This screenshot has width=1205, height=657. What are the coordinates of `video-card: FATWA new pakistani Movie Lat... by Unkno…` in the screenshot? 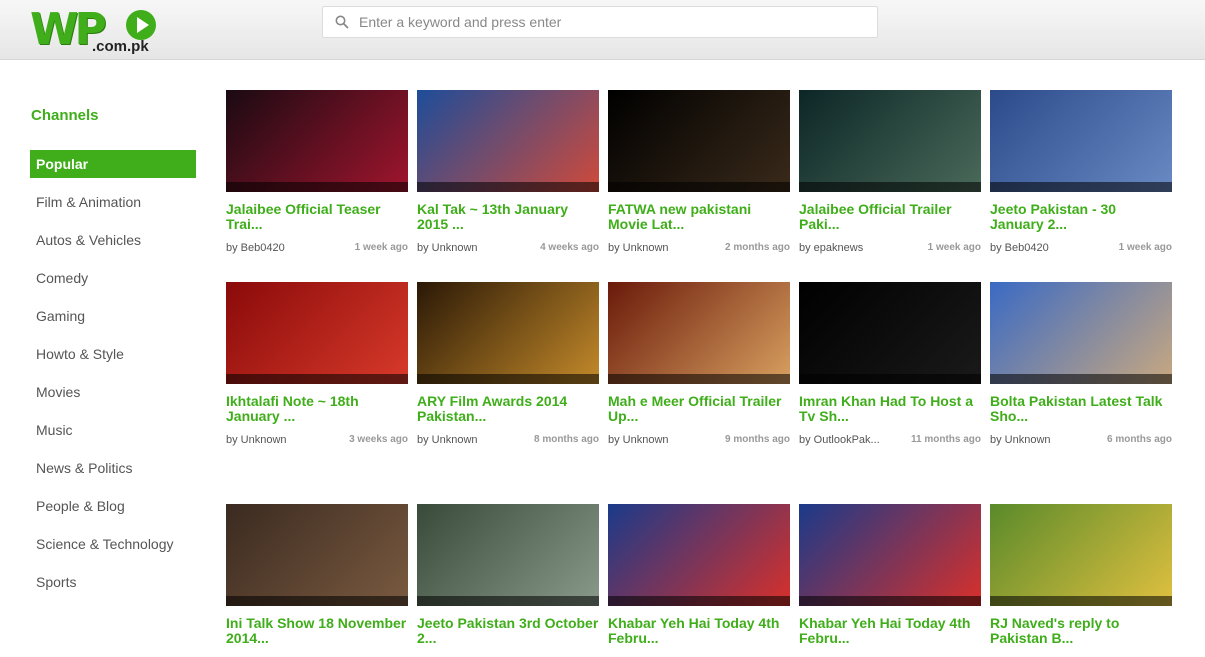 It's located at (699, 173).